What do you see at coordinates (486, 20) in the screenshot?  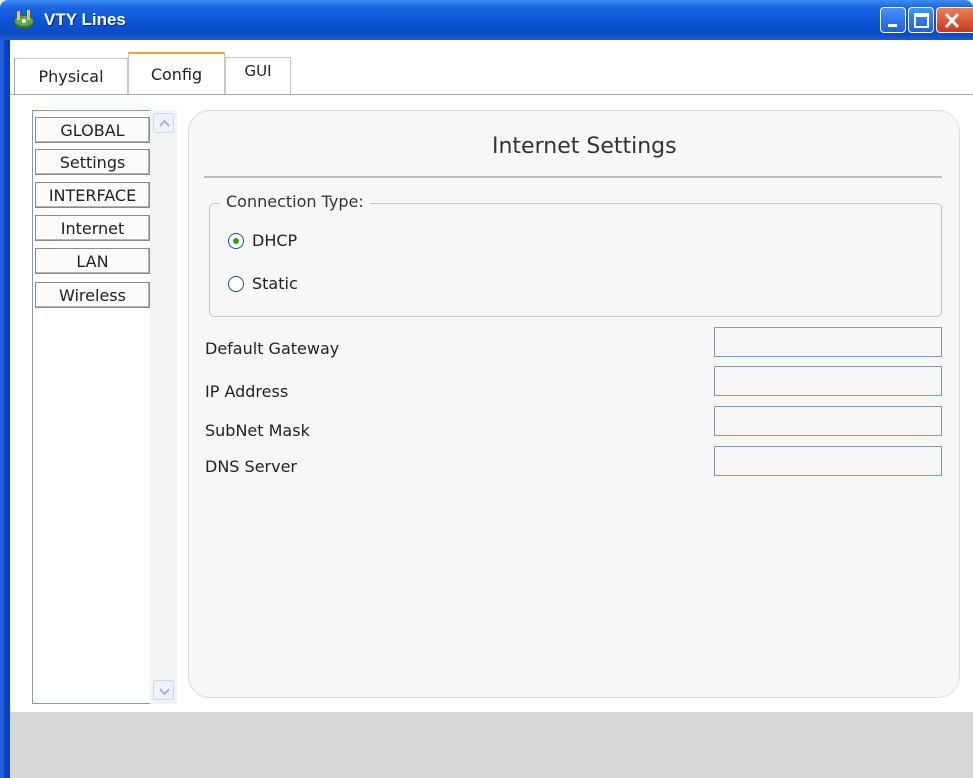 I see `title-bar: VTY Lines` at bounding box center [486, 20].